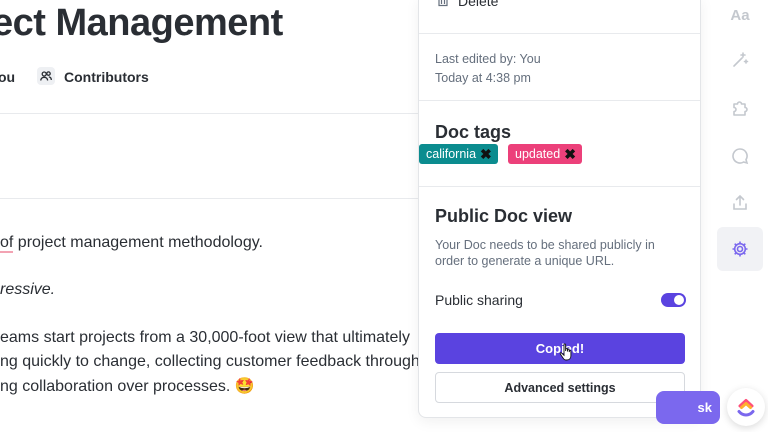 The width and height of the screenshot is (768, 432). I want to click on doc-title: ect Management, so click(141, 23).